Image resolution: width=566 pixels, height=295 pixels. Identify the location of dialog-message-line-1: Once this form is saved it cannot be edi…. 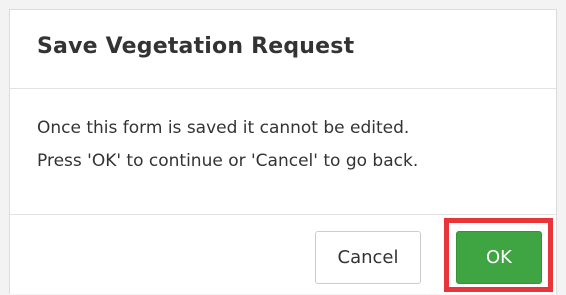
(223, 128).